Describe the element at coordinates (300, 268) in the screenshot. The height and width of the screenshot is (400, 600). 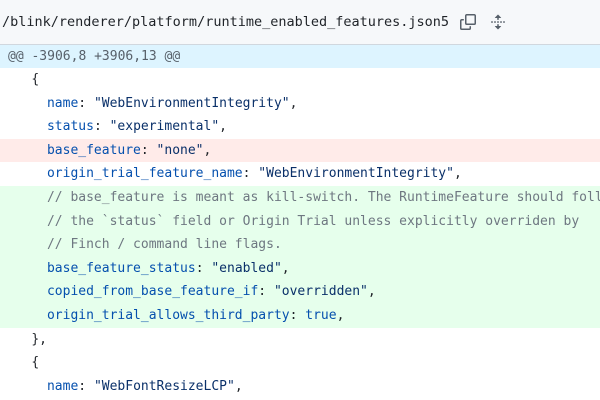
I see `added-line: base_feature_status: "enabled",` at that location.